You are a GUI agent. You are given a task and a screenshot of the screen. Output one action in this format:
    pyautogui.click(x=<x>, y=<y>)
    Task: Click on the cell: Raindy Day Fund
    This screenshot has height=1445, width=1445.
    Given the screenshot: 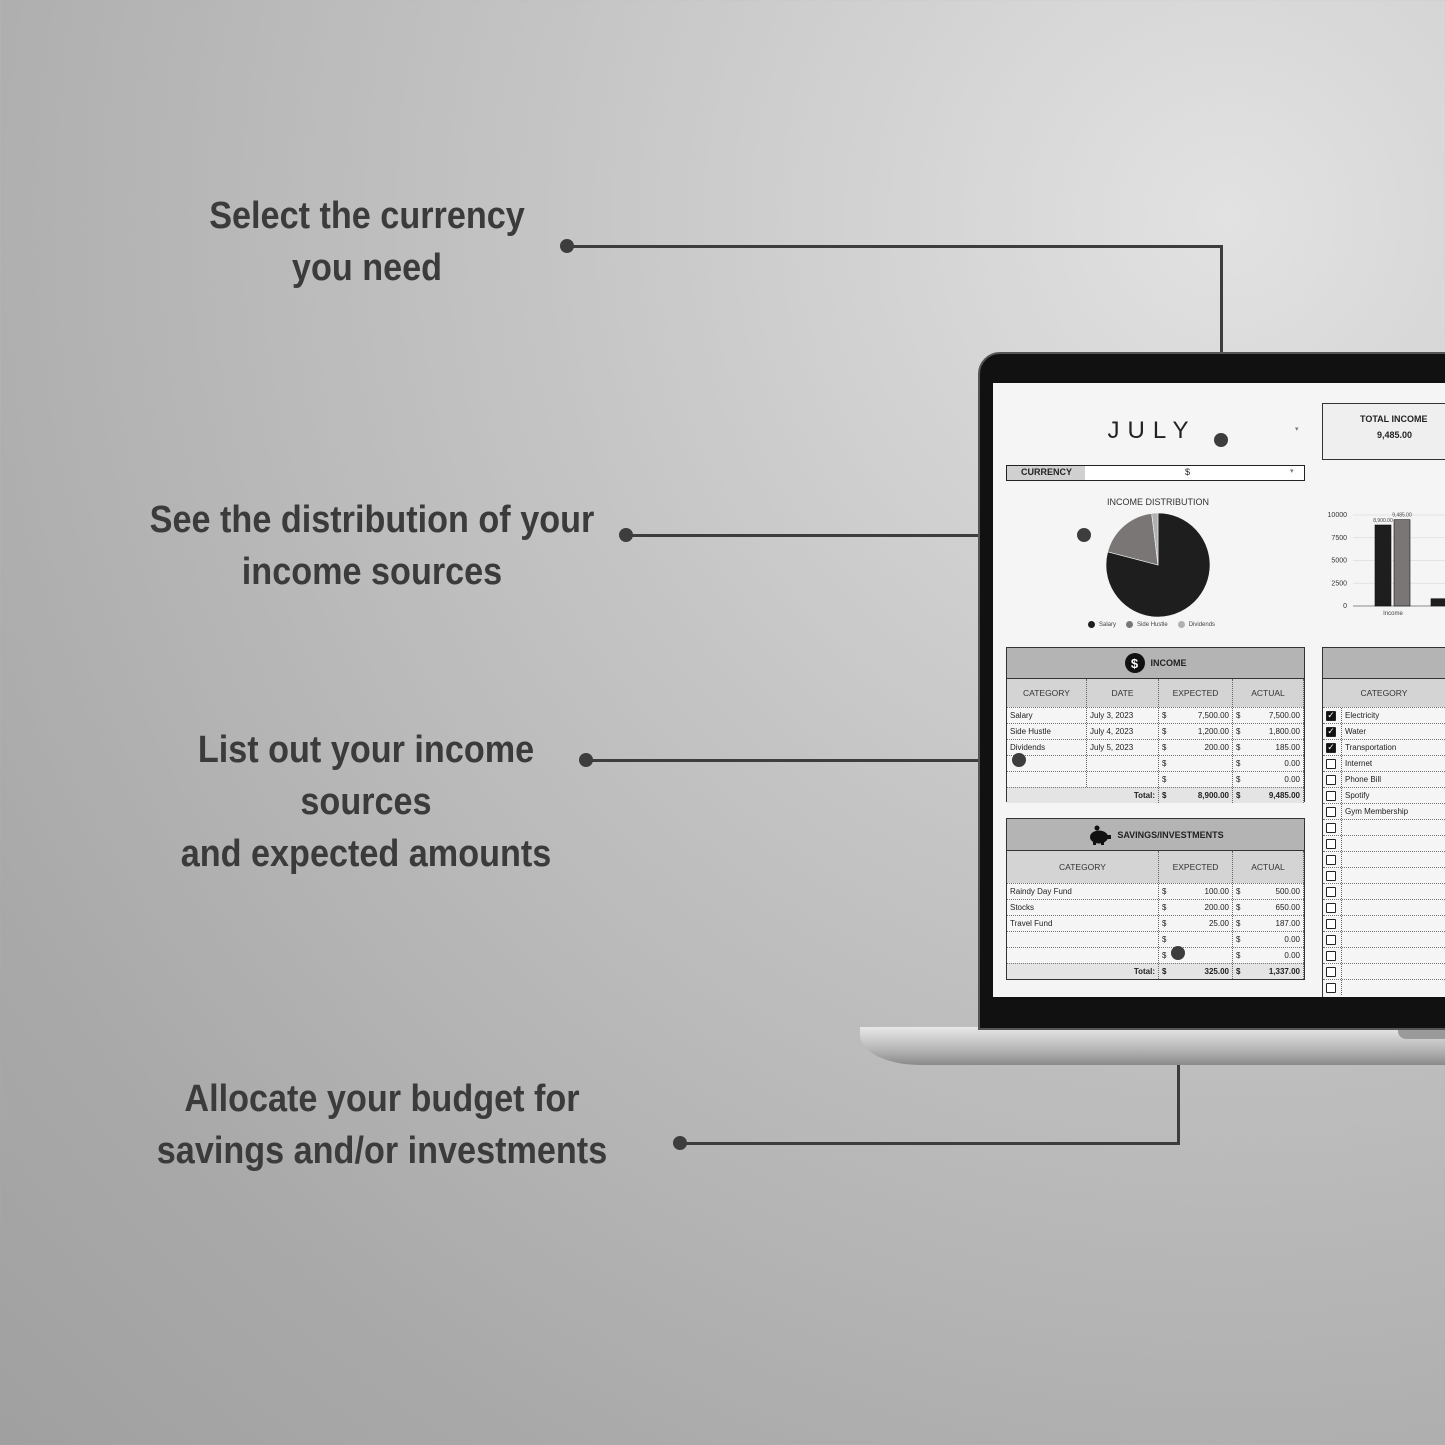 What is the action you would take?
    pyautogui.click(x=1083, y=891)
    